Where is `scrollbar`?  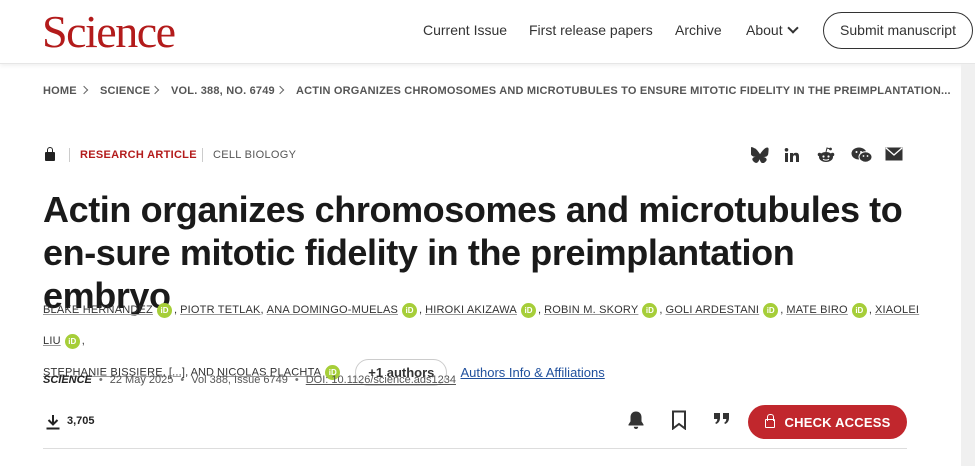 scrollbar is located at coordinates (968, 265).